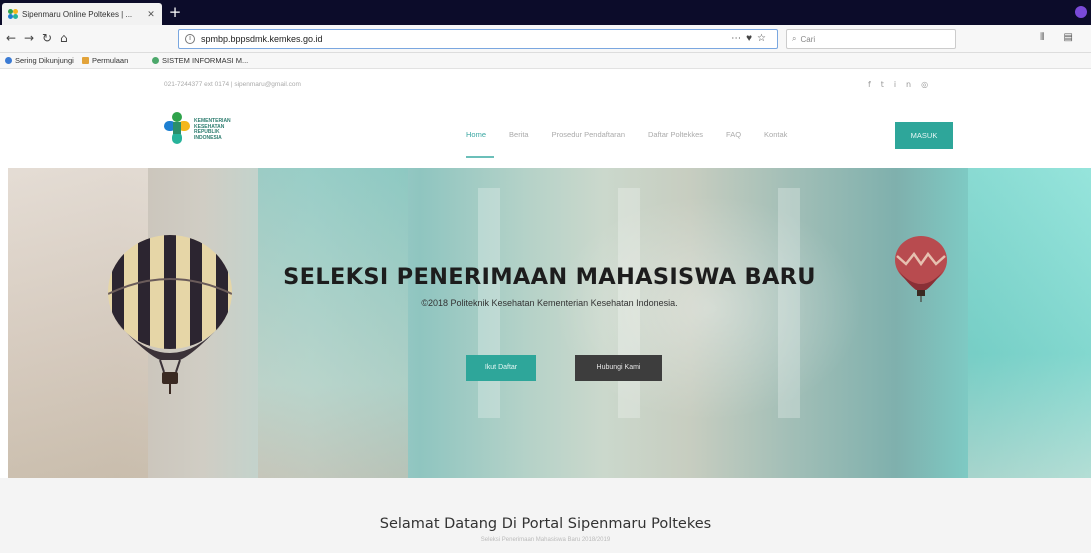 The width and height of the screenshot is (1091, 553). Describe the element at coordinates (501, 368) in the screenshot. I see `register-button: Ikut Daftar` at that location.